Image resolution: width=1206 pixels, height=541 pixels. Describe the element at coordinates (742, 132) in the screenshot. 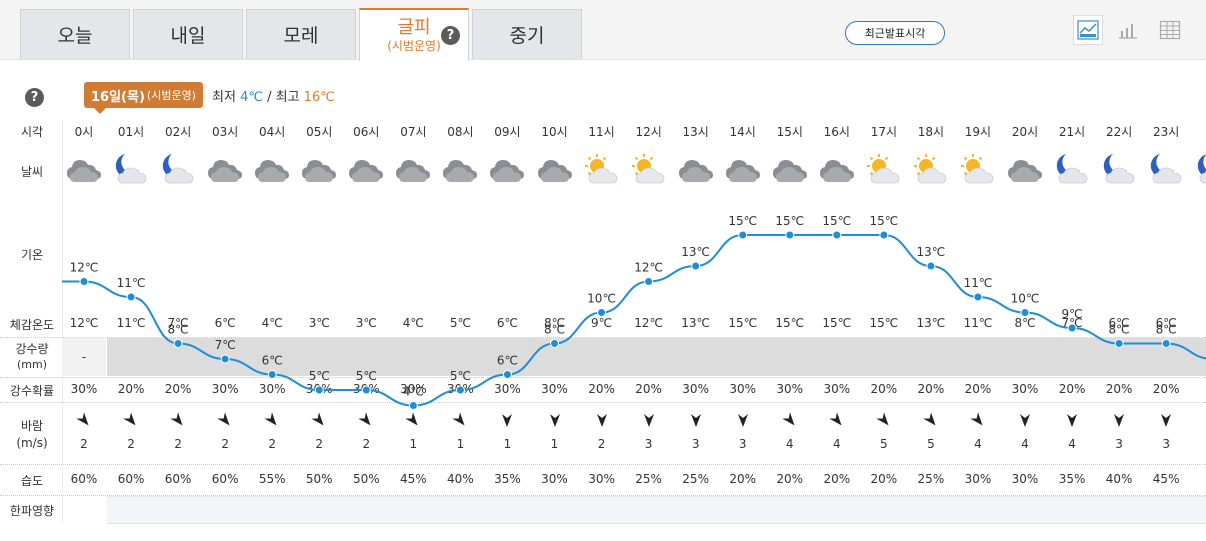

I see `hour-label: 14시` at that location.